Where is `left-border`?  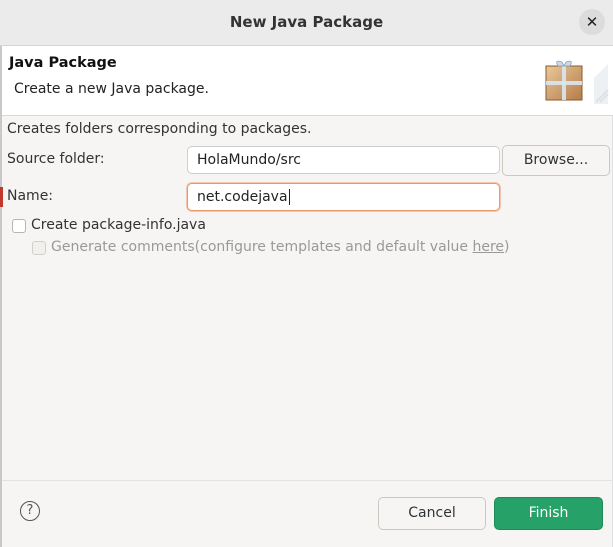
left-border is located at coordinates (1, 296).